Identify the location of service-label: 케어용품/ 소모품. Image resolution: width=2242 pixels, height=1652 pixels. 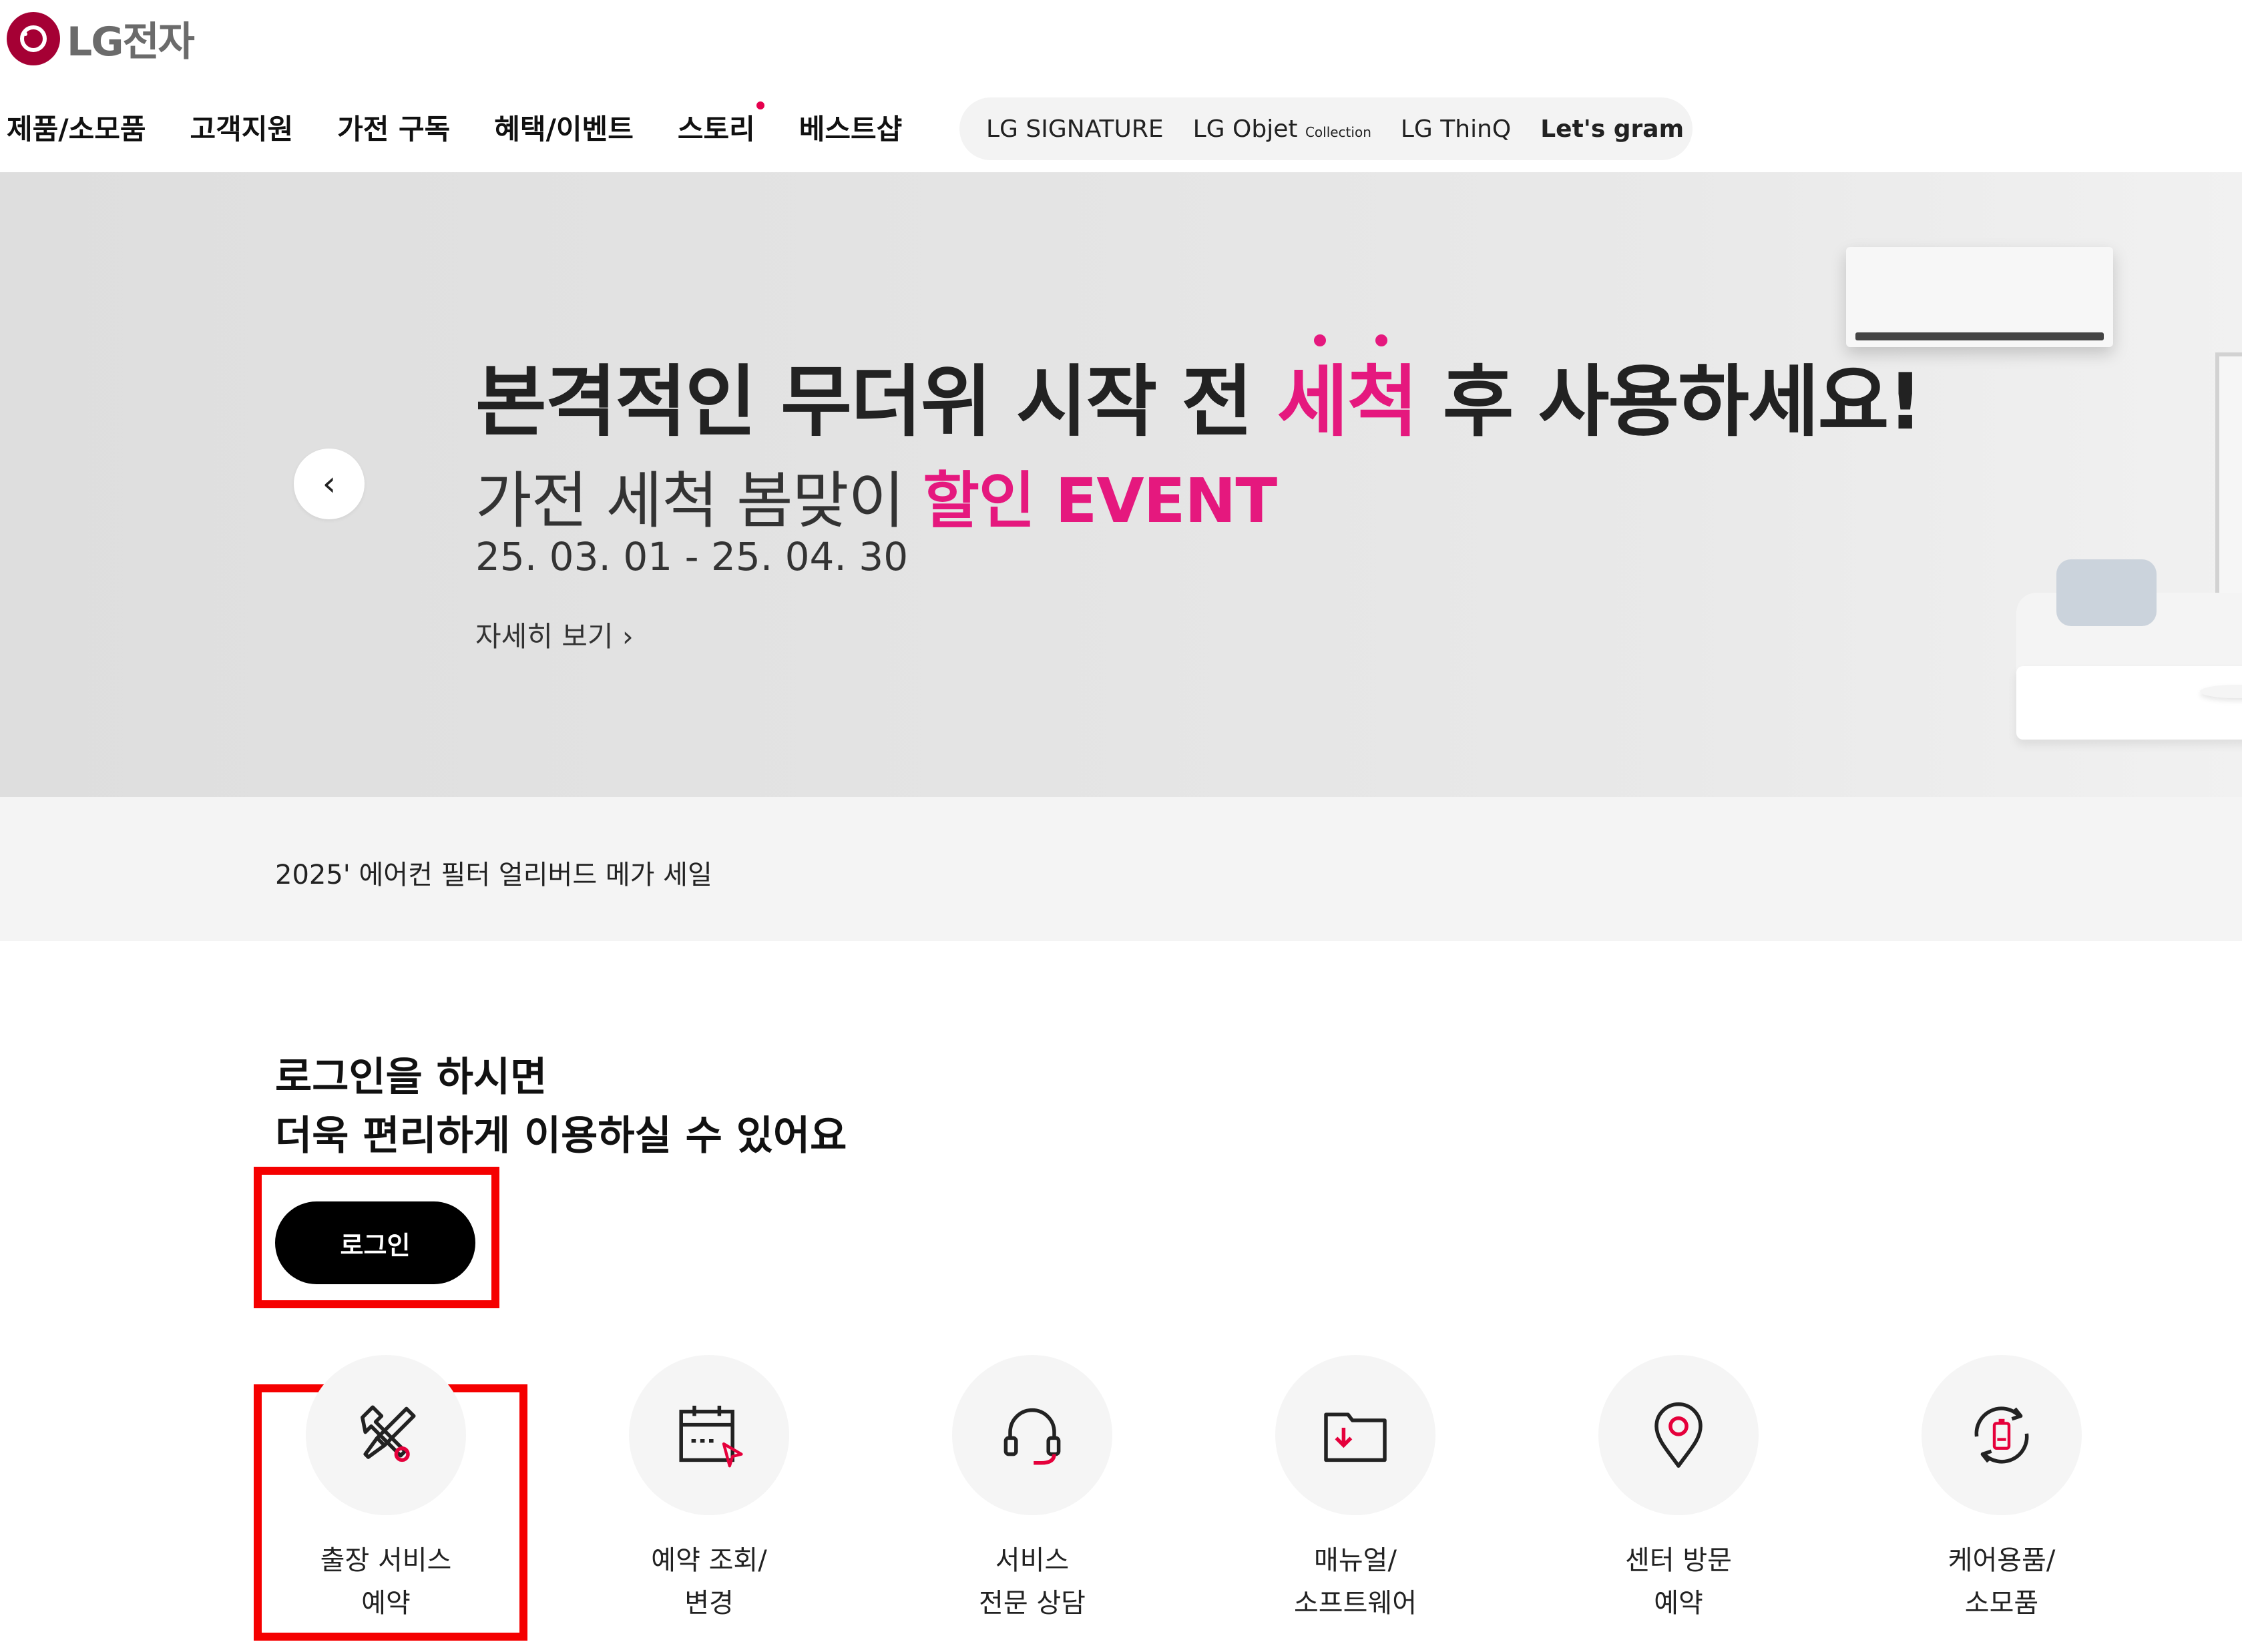
(2001, 1582).